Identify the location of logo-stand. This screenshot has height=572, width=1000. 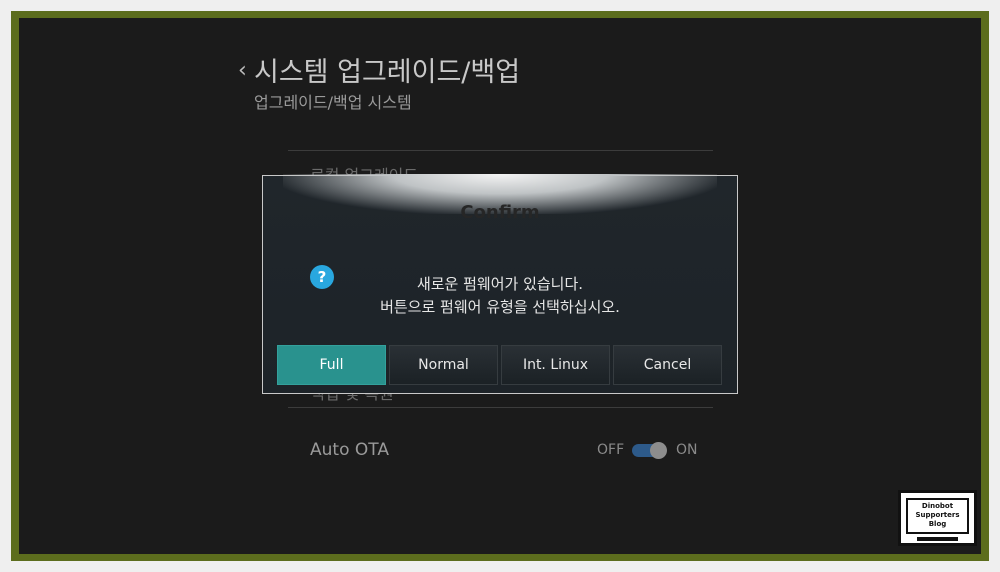
(937, 539).